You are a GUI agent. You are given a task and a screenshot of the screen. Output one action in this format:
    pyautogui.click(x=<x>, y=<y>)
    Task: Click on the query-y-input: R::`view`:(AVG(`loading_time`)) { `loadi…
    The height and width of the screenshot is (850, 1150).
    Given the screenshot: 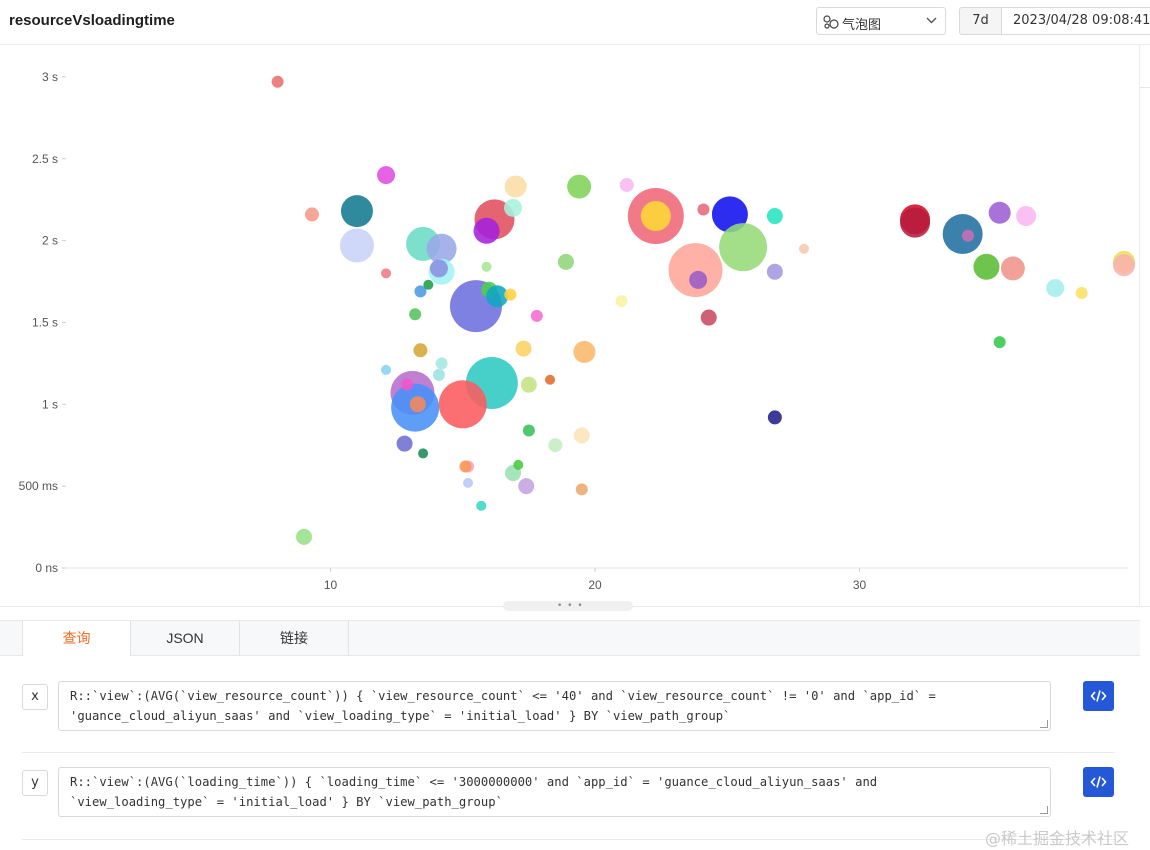 What is the action you would take?
    pyautogui.click(x=554, y=792)
    